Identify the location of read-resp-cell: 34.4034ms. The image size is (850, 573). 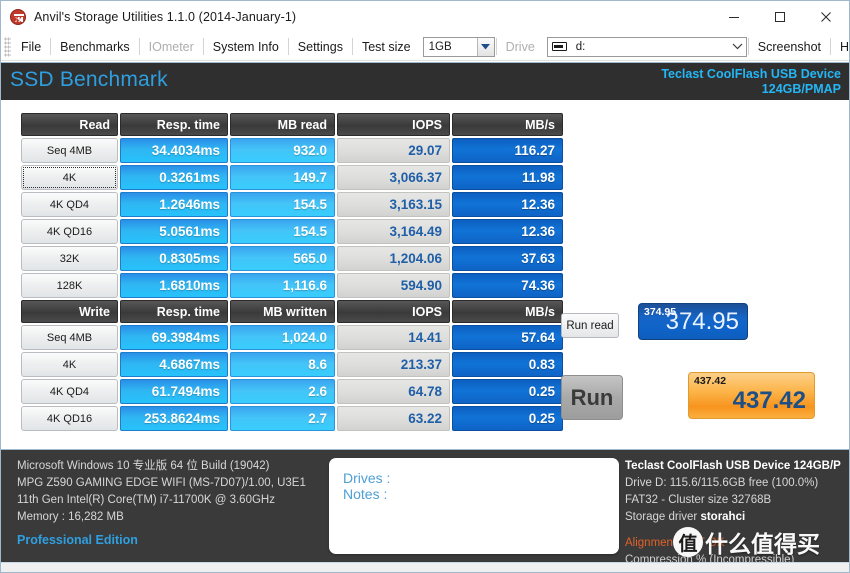
(174, 150).